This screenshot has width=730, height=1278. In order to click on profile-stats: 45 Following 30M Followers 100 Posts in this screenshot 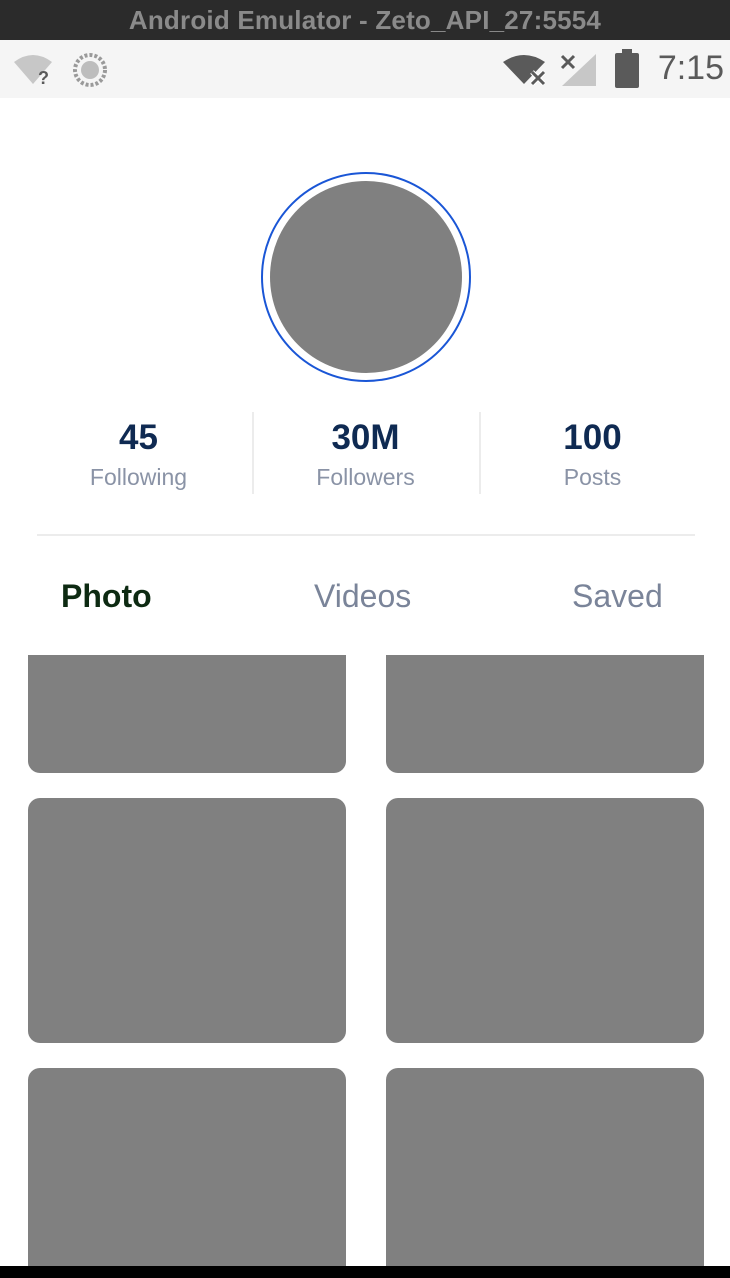, I will do `click(365, 453)`.